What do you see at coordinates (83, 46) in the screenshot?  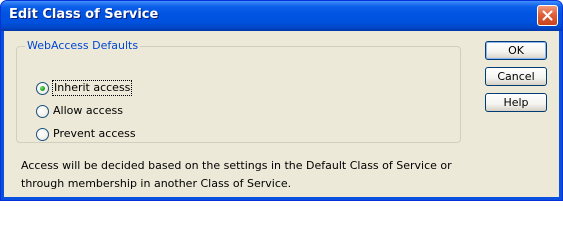 I see `group-legend: WebAccess Defaults` at bounding box center [83, 46].